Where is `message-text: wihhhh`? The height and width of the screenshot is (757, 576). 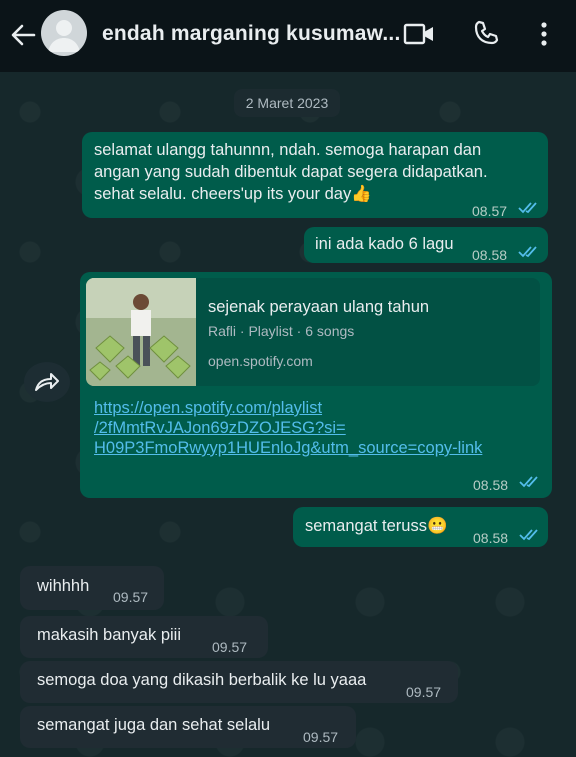
message-text: wihhhh is located at coordinates (63, 586).